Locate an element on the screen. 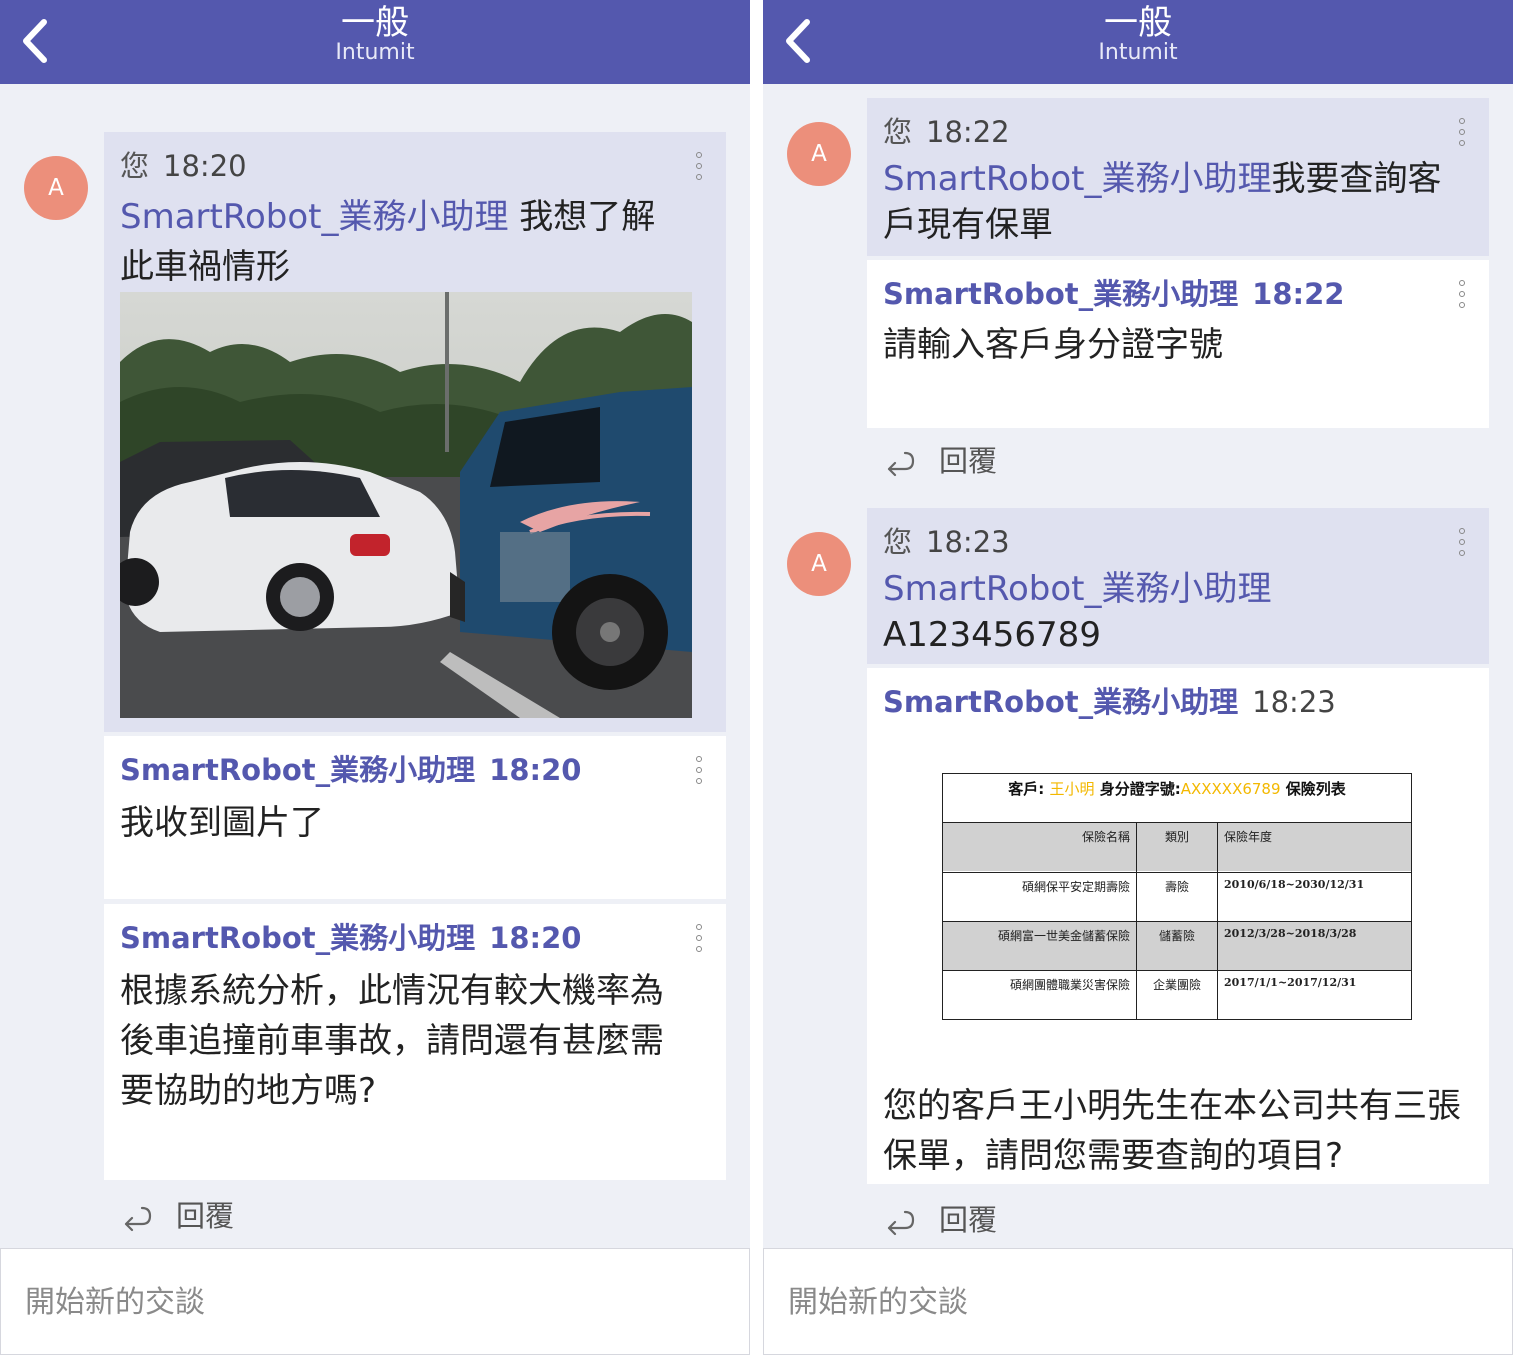 The image size is (1513, 1355). message-meta: 您 18:23 is located at coordinates (946, 542).